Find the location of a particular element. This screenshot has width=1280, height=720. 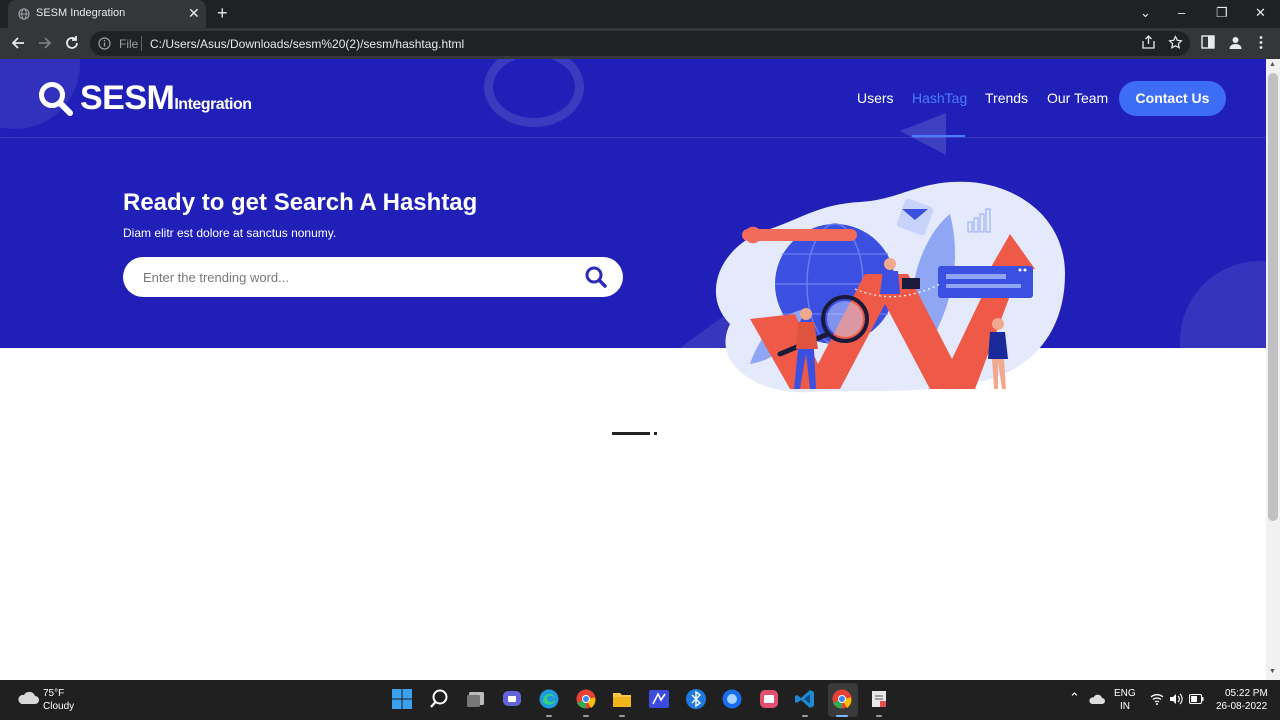

weather-condition: Cloudy is located at coordinates (58, 706).